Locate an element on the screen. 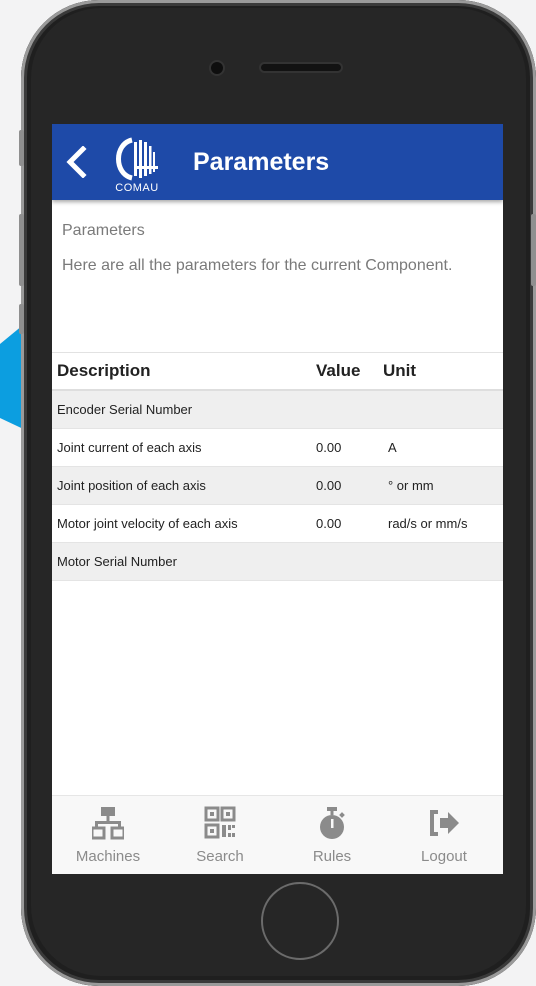 This screenshot has width=536, height=986. row-description: Encoder Serial Number is located at coordinates (125, 409).